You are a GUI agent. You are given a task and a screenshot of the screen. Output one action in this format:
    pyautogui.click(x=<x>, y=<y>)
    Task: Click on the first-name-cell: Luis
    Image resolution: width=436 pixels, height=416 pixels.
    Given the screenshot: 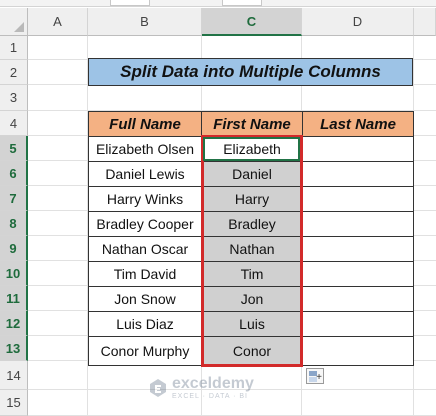 What is the action you would take?
    pyautogui.click(x=252, y=324)
    